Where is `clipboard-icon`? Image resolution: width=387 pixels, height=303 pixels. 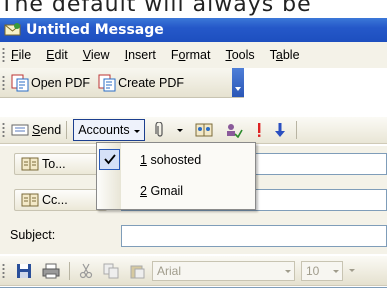
clipboard-icon is located at coordinates (137, 271).